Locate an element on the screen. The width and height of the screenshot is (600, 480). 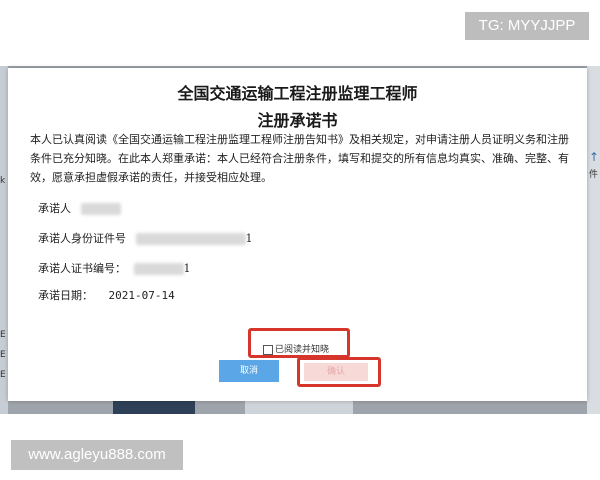
agree-checkbox-row: 已阅读并知晓 is located at coordinates (296, 348).